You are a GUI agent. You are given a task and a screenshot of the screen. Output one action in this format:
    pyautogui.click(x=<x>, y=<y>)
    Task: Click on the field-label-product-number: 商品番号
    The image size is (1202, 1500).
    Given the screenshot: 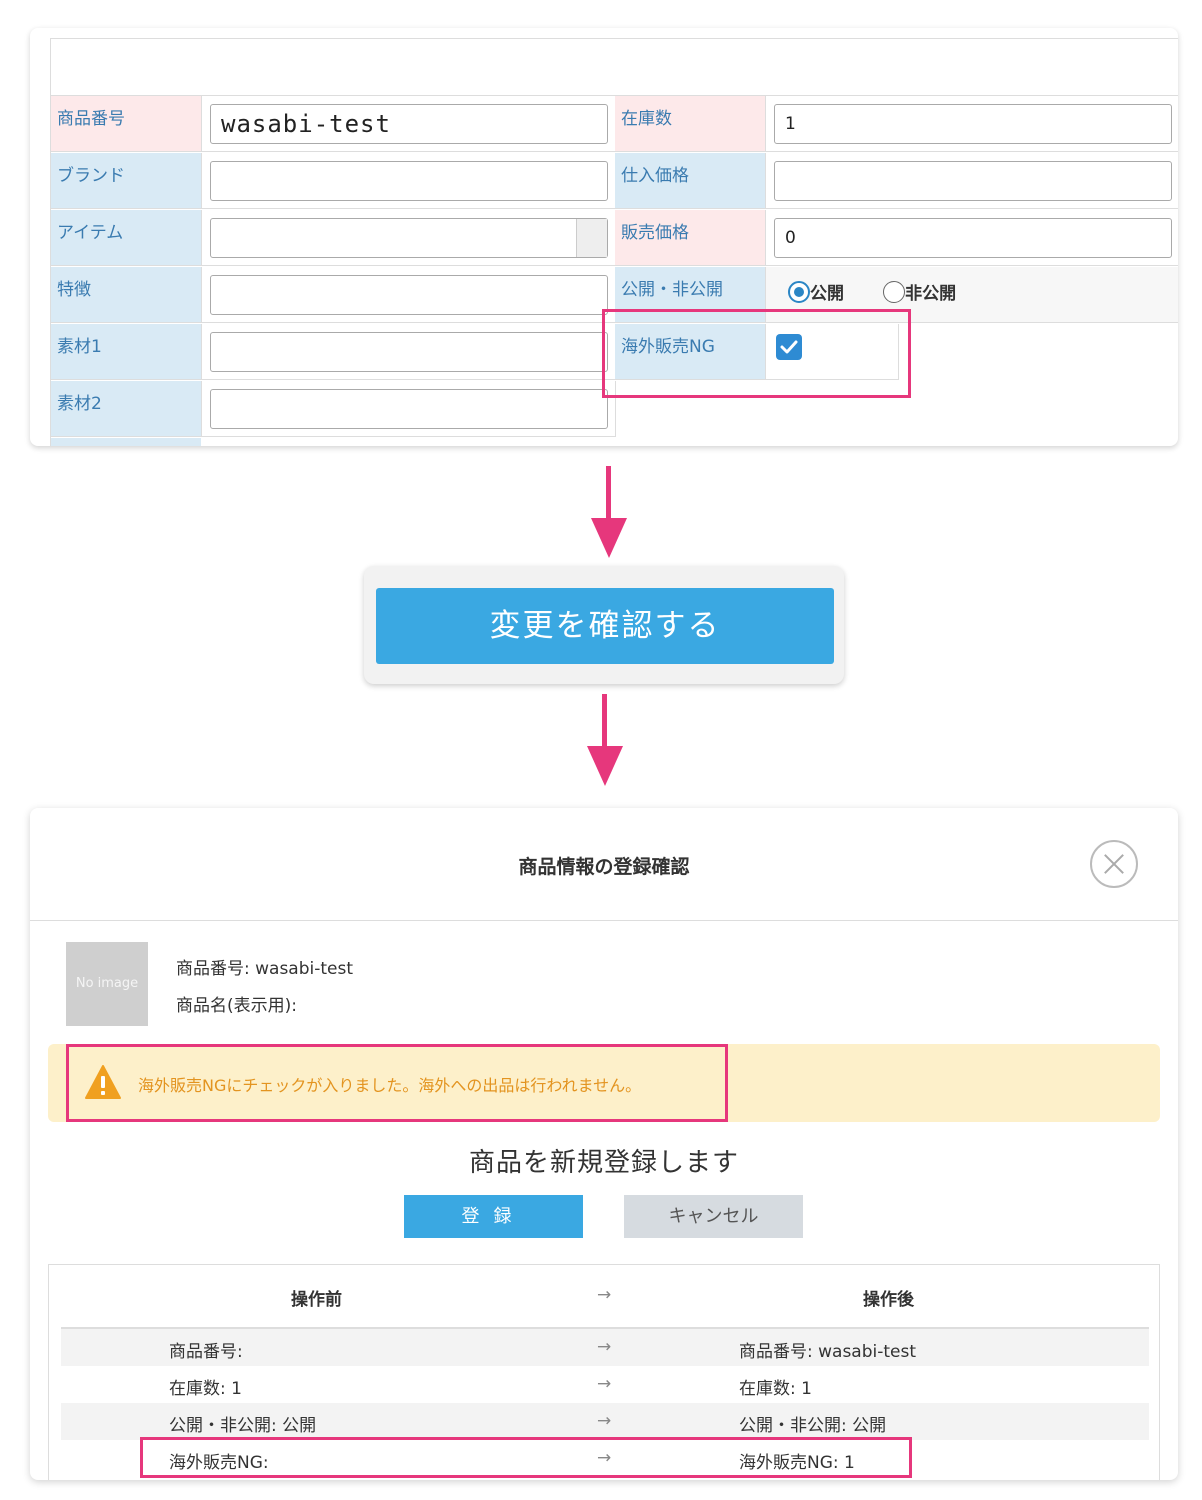 What is the action you would take?
    pyautogui.click(x=126, y=124)
    